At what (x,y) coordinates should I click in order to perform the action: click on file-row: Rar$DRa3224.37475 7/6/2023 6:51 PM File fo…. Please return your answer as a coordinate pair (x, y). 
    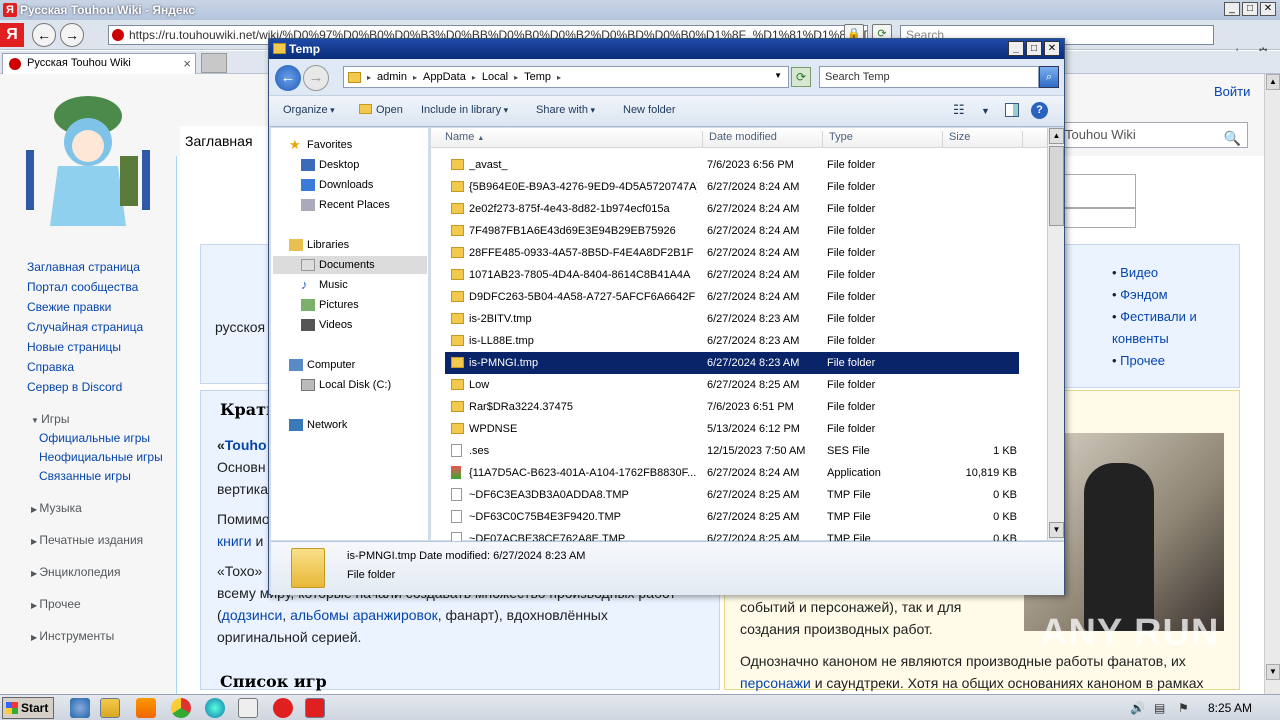
    Looking at the image, I should click on (732, 407).